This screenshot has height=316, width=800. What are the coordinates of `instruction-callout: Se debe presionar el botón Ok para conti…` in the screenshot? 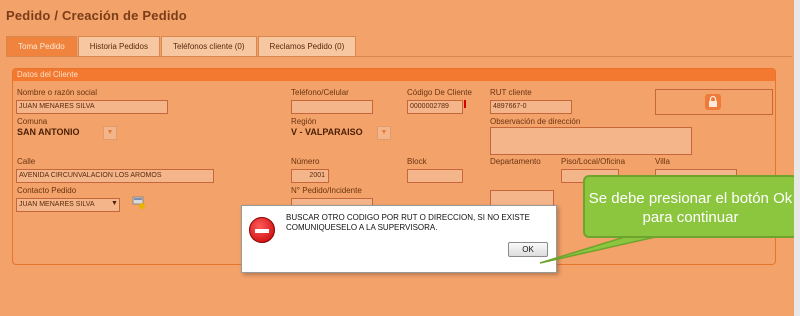 It's located at (690, 206).